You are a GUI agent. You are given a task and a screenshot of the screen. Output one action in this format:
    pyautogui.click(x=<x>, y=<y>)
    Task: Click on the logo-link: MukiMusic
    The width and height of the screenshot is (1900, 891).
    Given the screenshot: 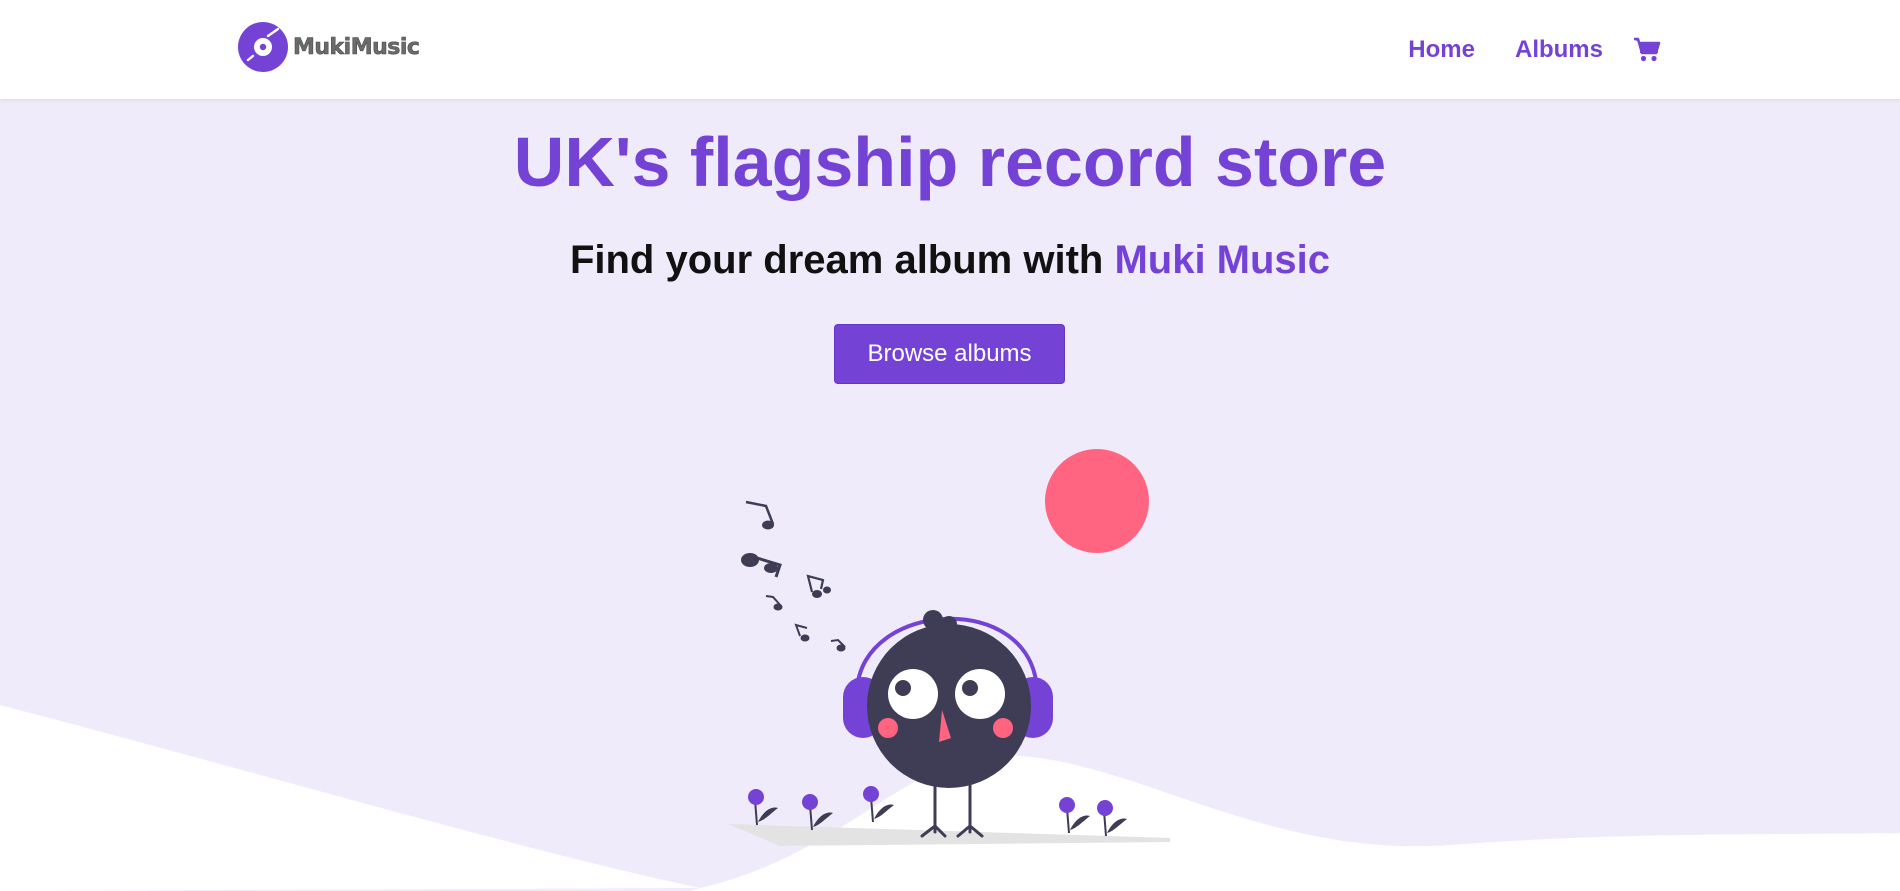 What is the action you would take?
    pyautogui.click(x=329, y=47)
    